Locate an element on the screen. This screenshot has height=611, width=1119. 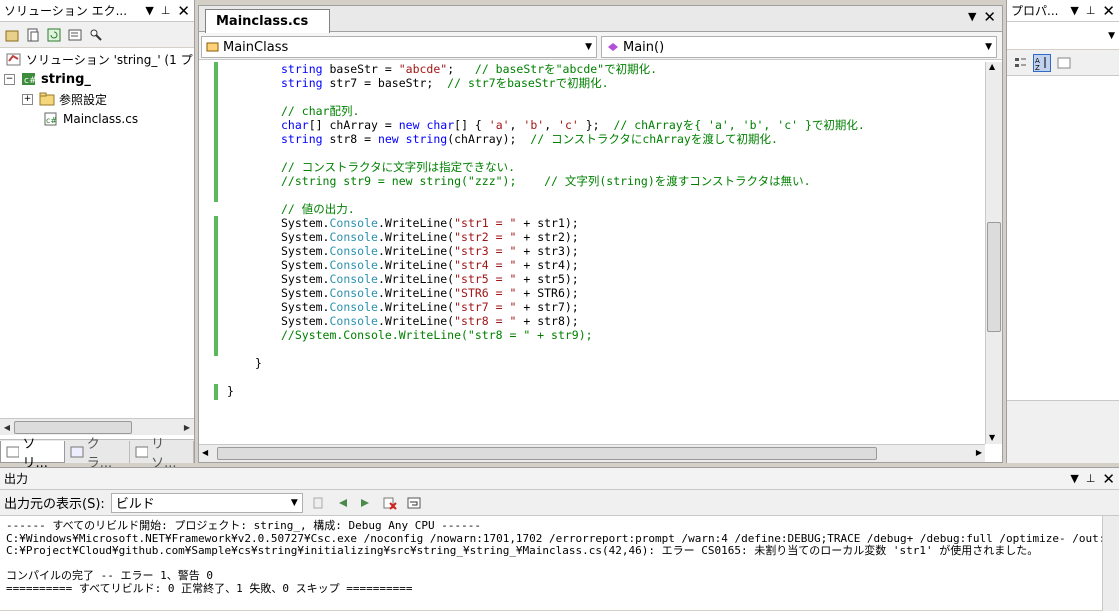
view-code-icon is located at coordinates (75, 35).